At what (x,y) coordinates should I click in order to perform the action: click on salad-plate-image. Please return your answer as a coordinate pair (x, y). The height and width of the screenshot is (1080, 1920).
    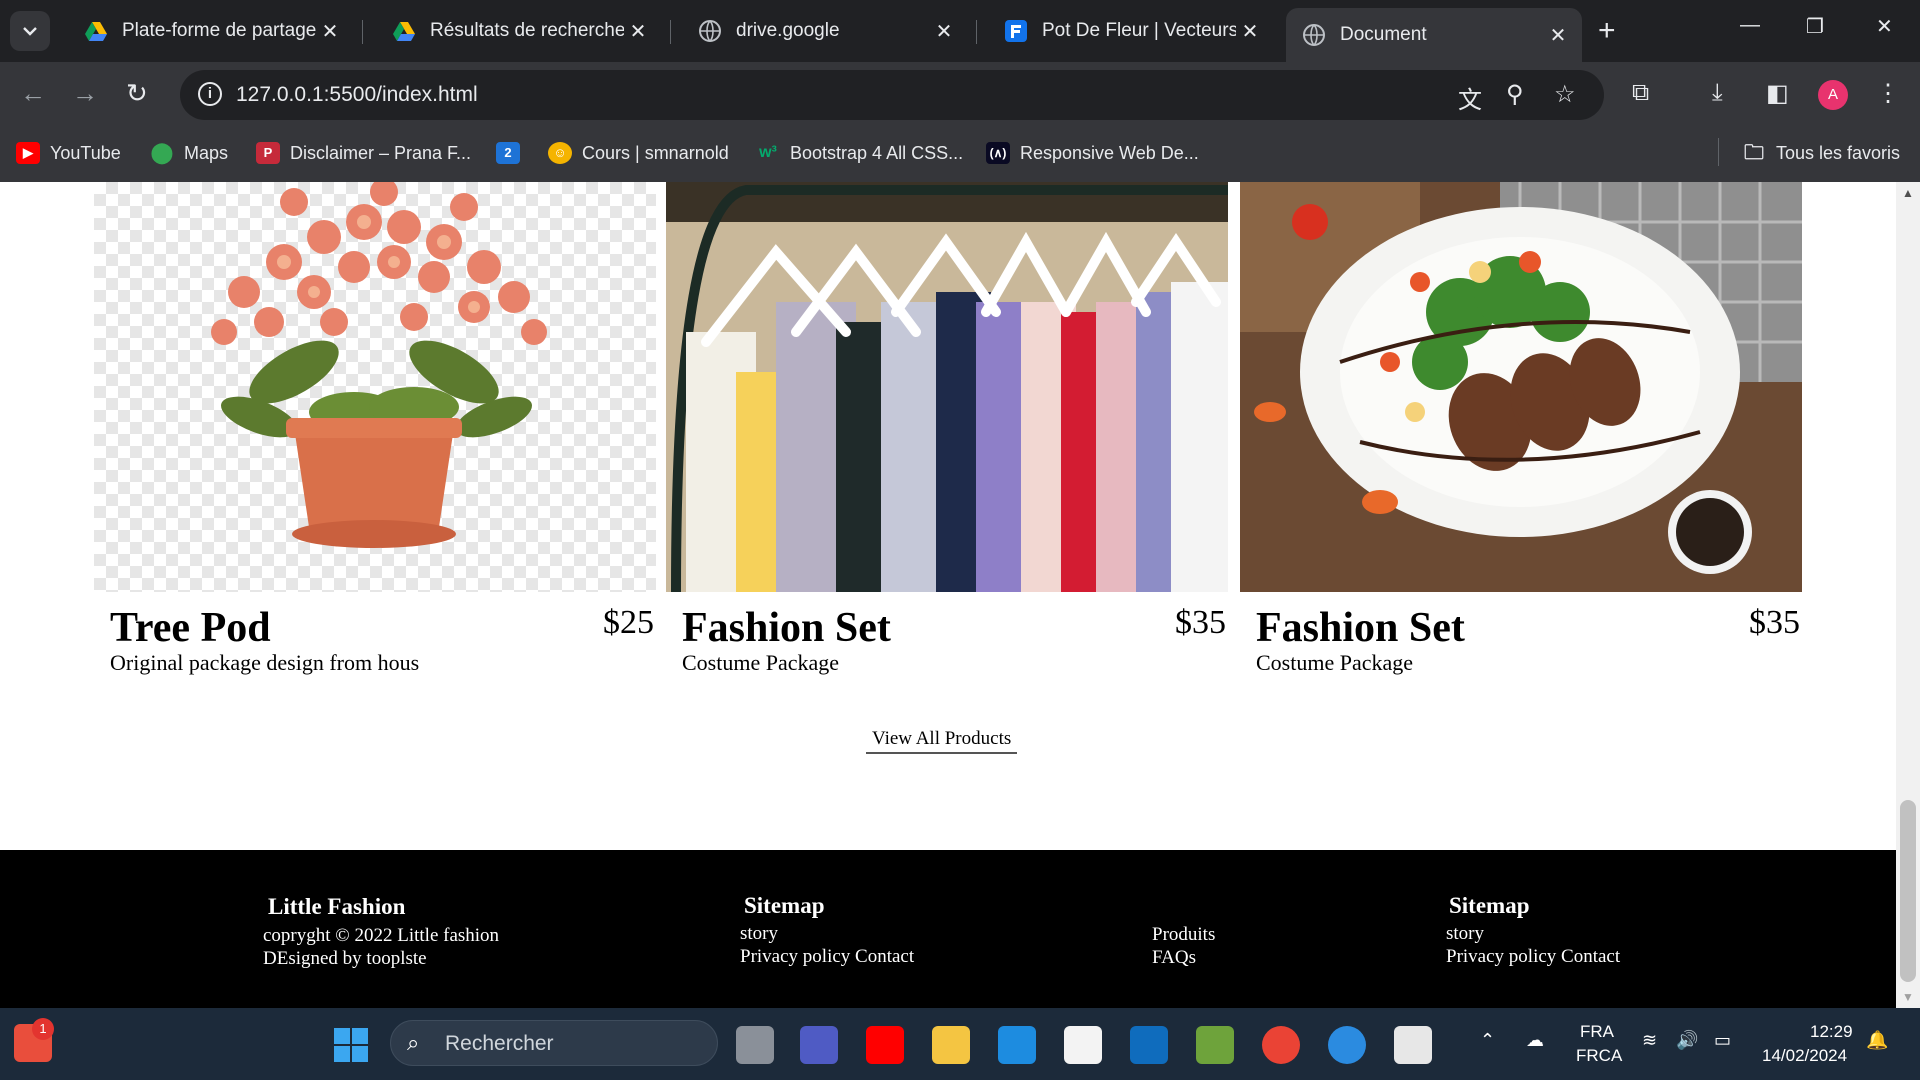
    Looking at the image, I should click on (1521, 387).